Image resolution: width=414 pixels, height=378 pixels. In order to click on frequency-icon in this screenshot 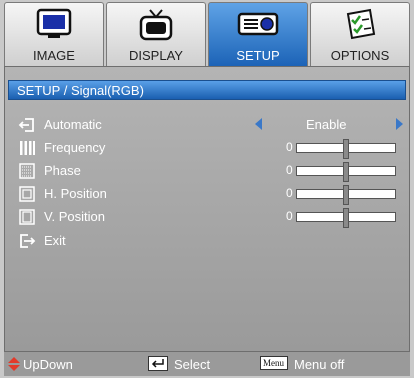, I will do `click(27, 148)`.